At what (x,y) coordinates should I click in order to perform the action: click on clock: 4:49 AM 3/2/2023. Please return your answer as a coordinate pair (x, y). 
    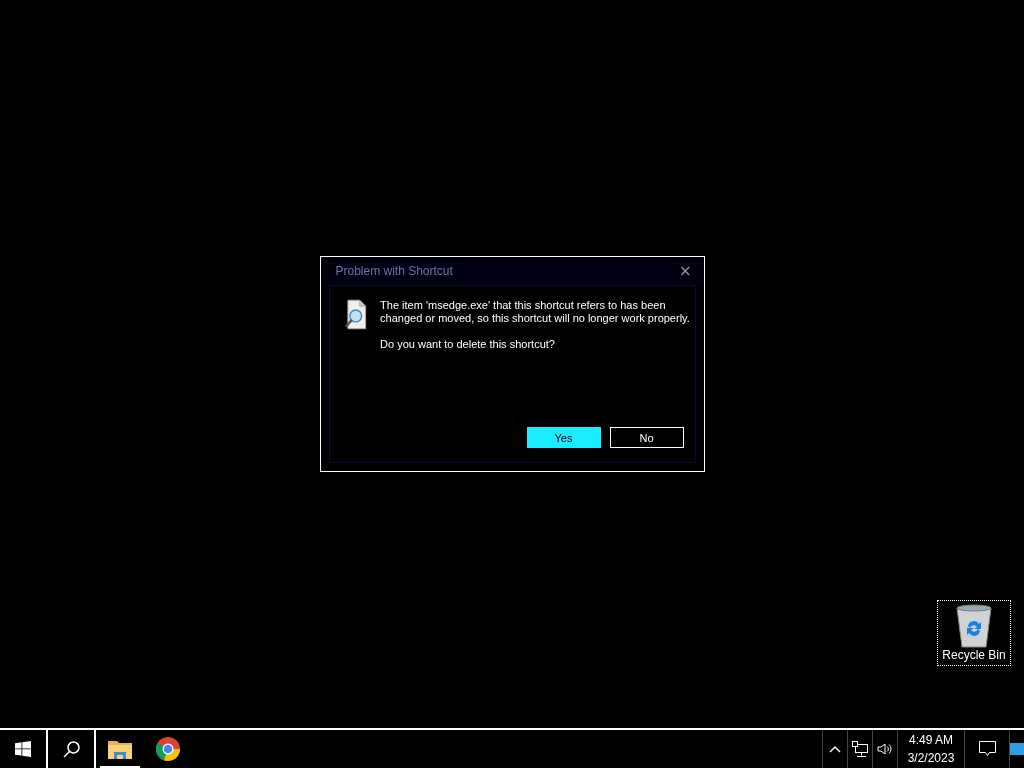
    Looking at the image, I should click on (931, 749).